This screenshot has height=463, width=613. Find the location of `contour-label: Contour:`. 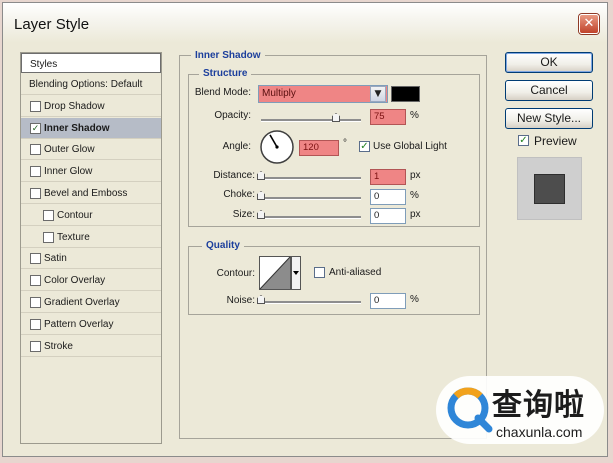

contour-label: Contour: is located at coordinates (235, 273).